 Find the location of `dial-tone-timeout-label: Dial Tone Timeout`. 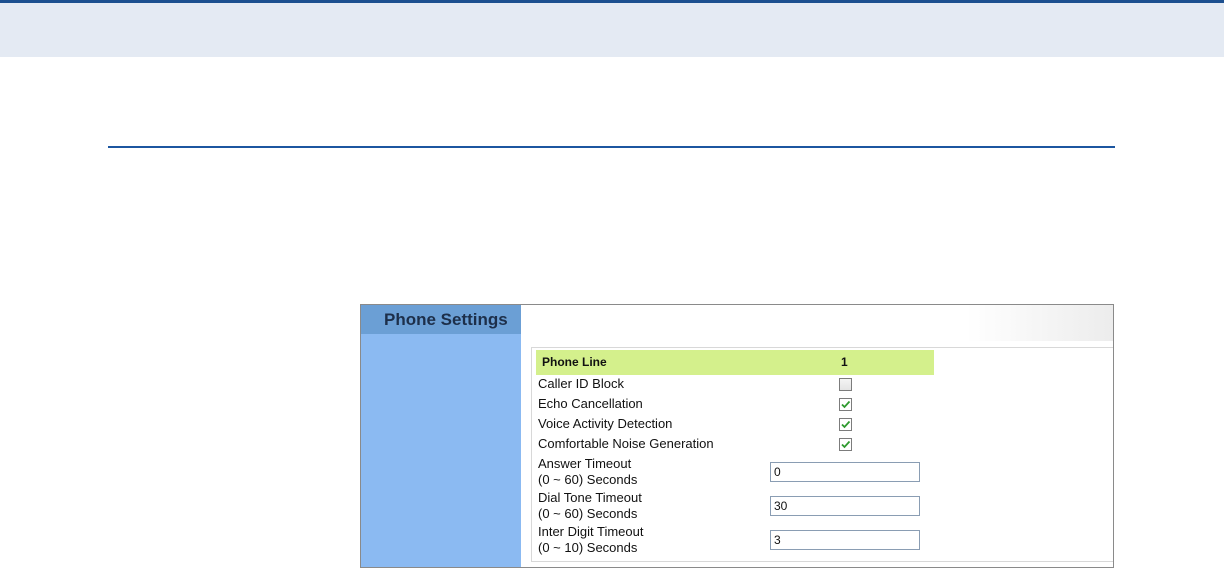

dial-tone-timeout-label: Dial Tone Timeout is located at coordinates (590, 497).